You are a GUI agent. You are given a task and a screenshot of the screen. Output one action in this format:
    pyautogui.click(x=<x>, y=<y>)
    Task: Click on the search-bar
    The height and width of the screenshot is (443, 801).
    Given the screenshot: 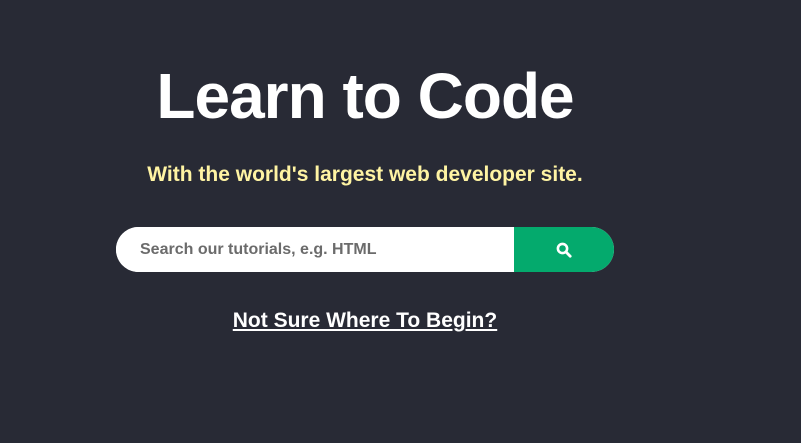 What is the action you would take?
    pyautogui.click(x=365, y=249)
    